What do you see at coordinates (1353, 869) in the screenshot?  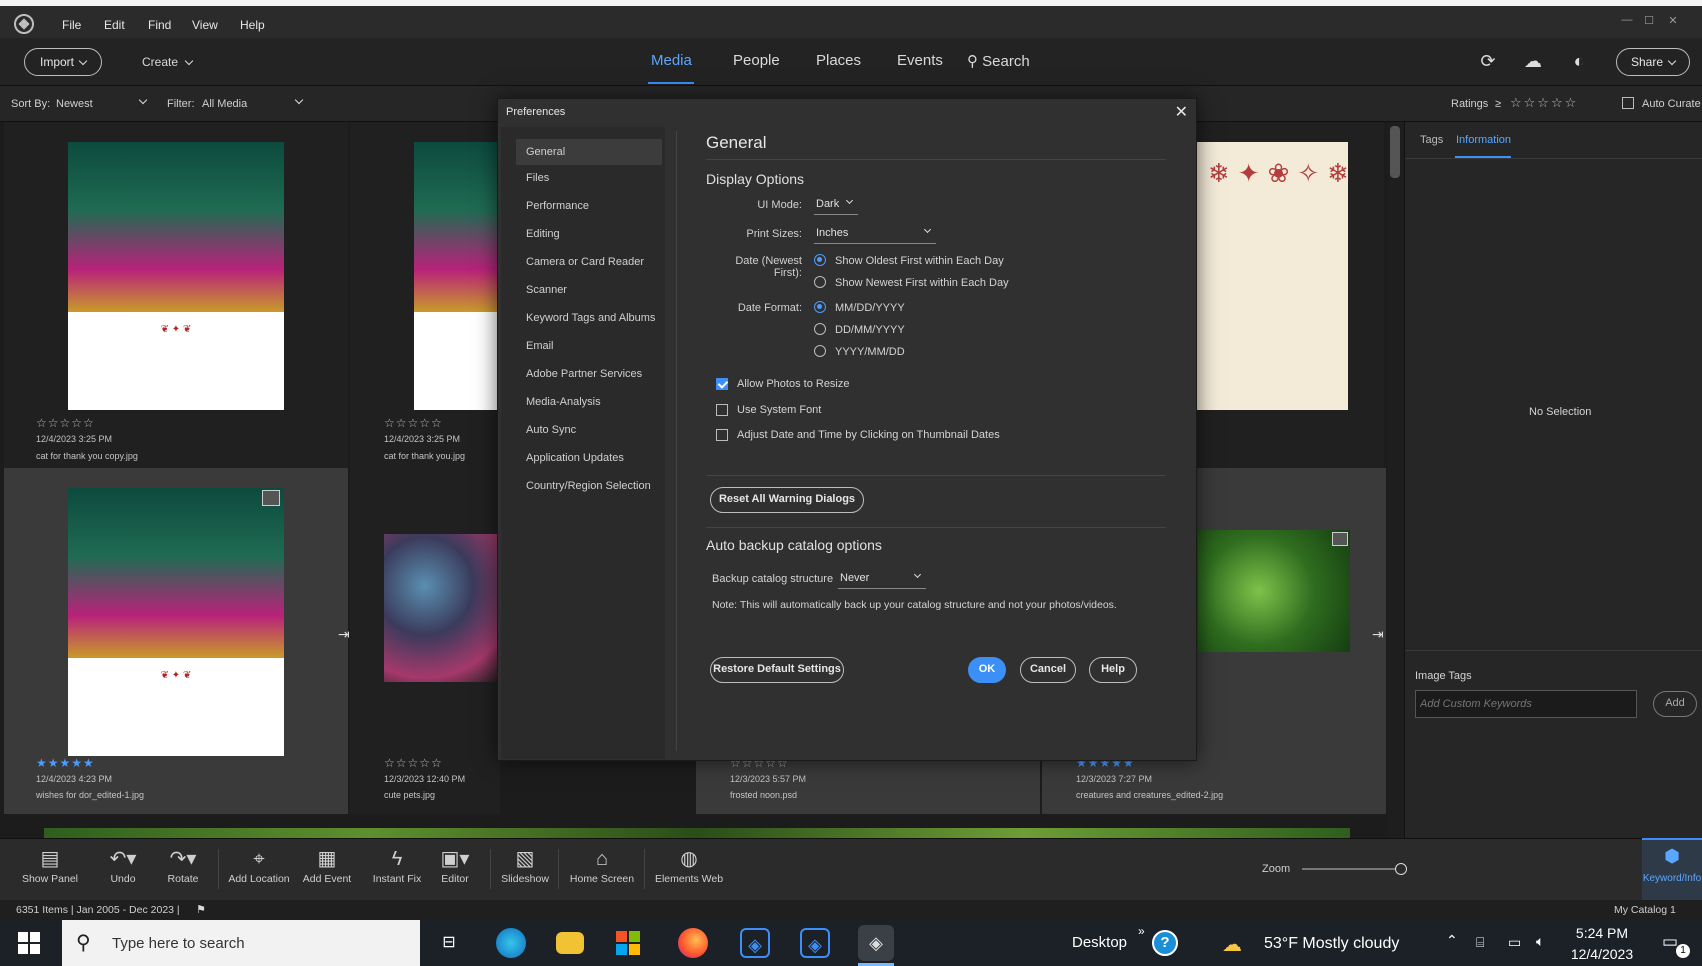 I see `zoom-slider-track` at bounding box center [1353, 869].